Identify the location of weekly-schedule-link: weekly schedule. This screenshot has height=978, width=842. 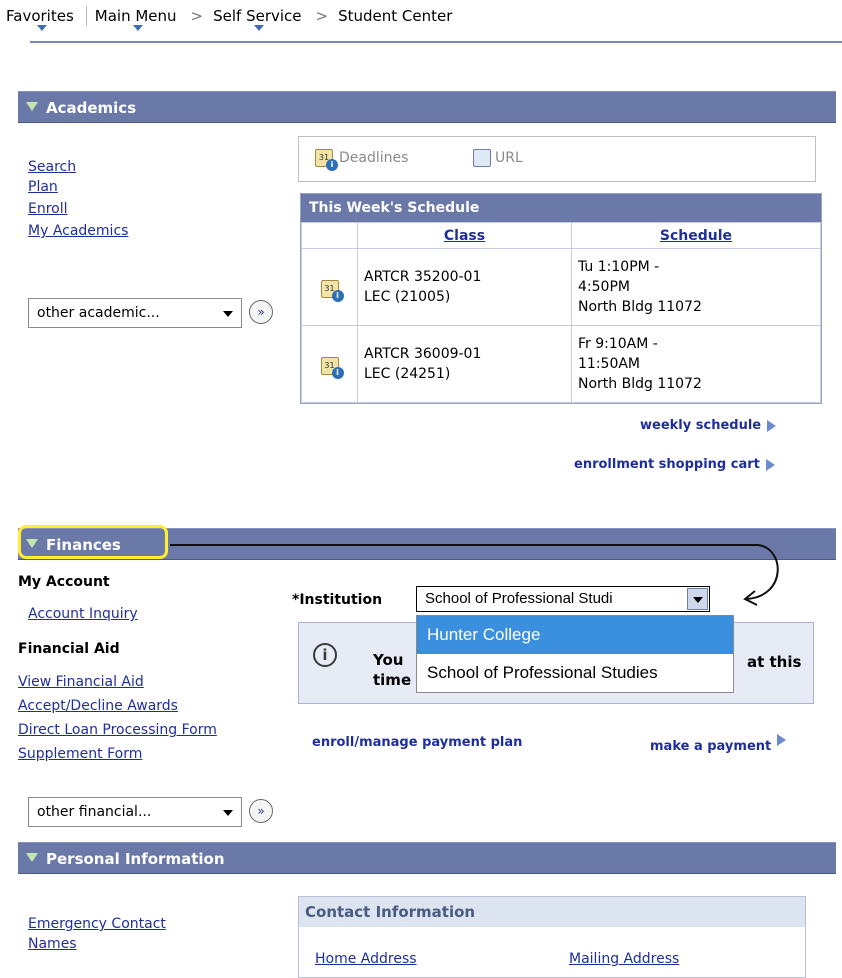
(708, 425).